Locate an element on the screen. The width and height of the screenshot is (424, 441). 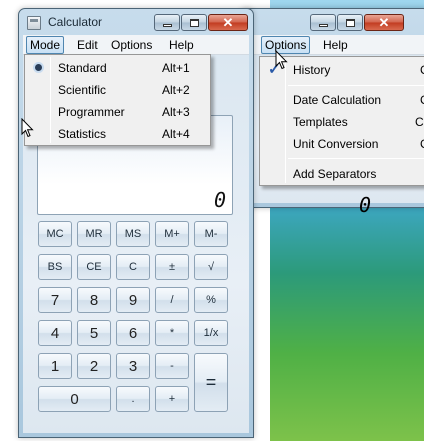
key-decimal: . is located at coordinates (133, 399).